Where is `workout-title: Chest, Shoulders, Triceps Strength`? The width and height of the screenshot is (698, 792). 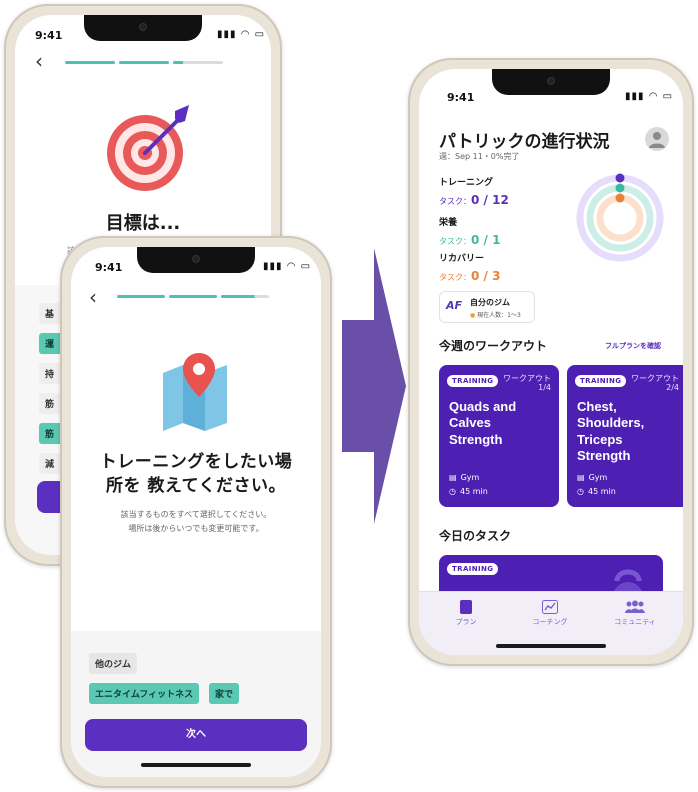 workout-title: Chest, Shoulders, Triceps Strength is located at coordinates (611, 431).